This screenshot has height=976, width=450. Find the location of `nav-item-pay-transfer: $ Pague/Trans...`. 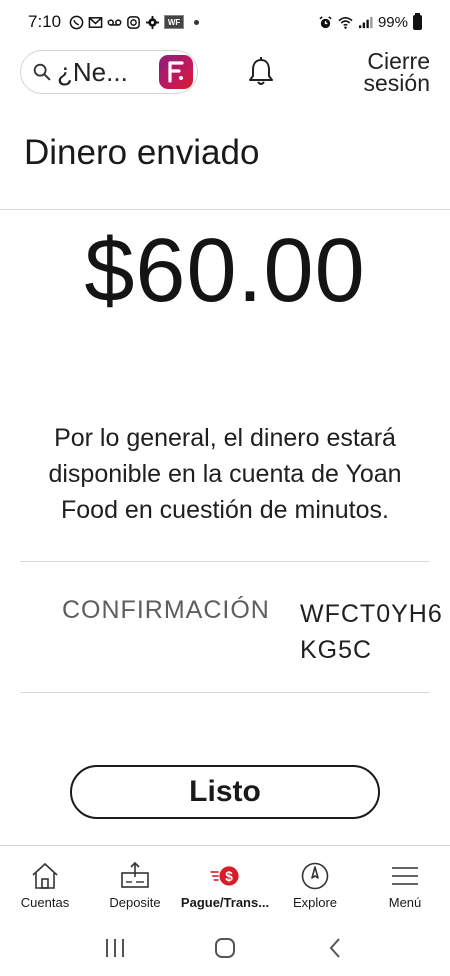

nav-item-pay-transfer: $ Pague/Trans... is located at coordinates (225, 881).